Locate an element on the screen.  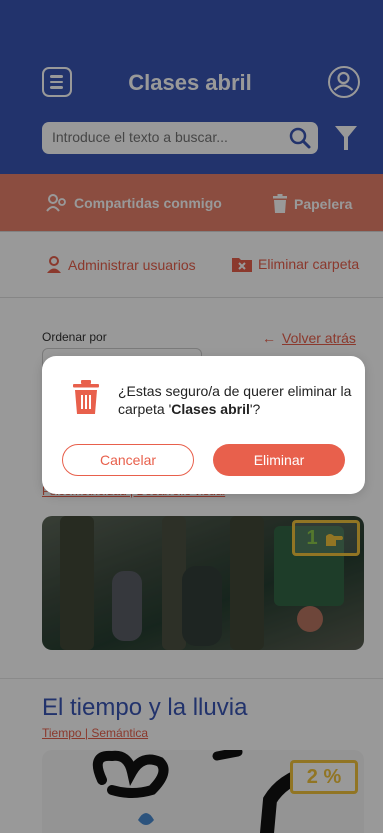
dialog-text-after: '? is located at coordinates (255, 409).